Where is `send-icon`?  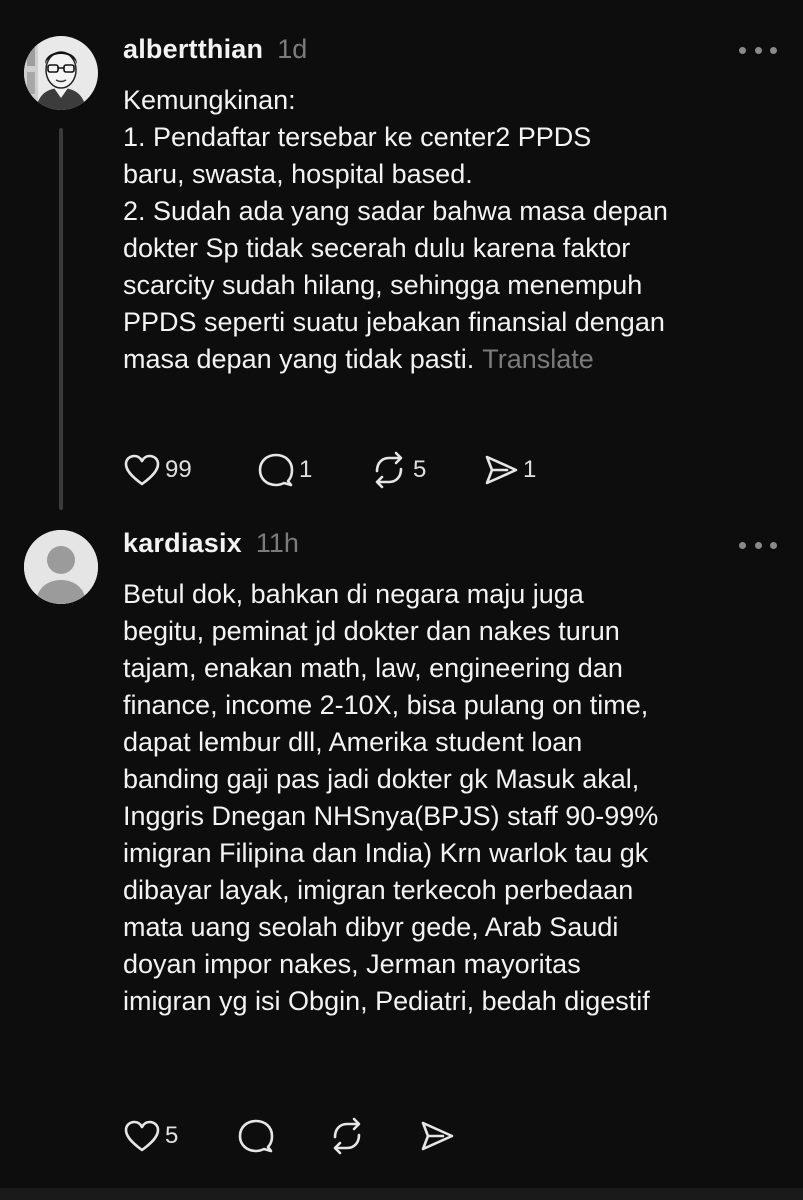 send-icon is located at coordinates (437, 1136).